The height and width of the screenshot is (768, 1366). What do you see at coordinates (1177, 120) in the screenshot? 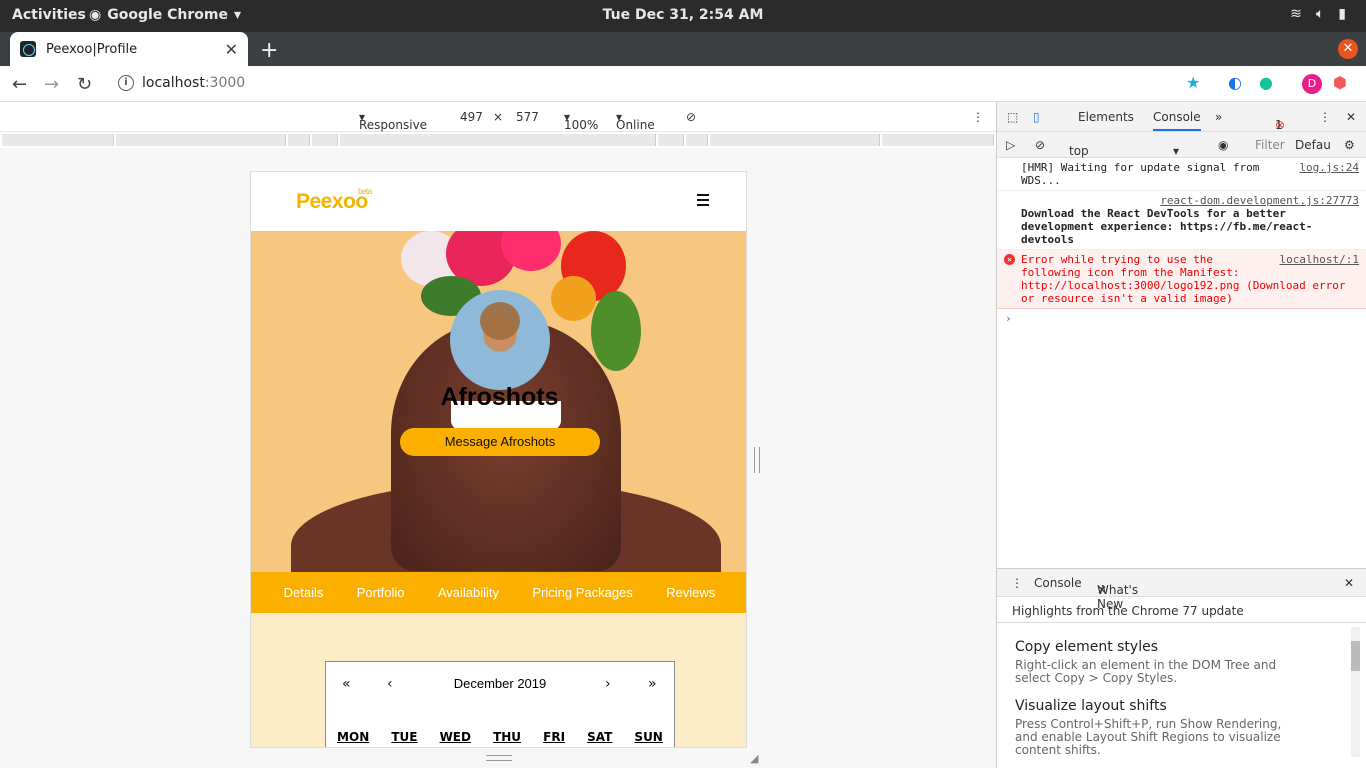
I see `tab-console: Console` at bounding box center [1177, 120].